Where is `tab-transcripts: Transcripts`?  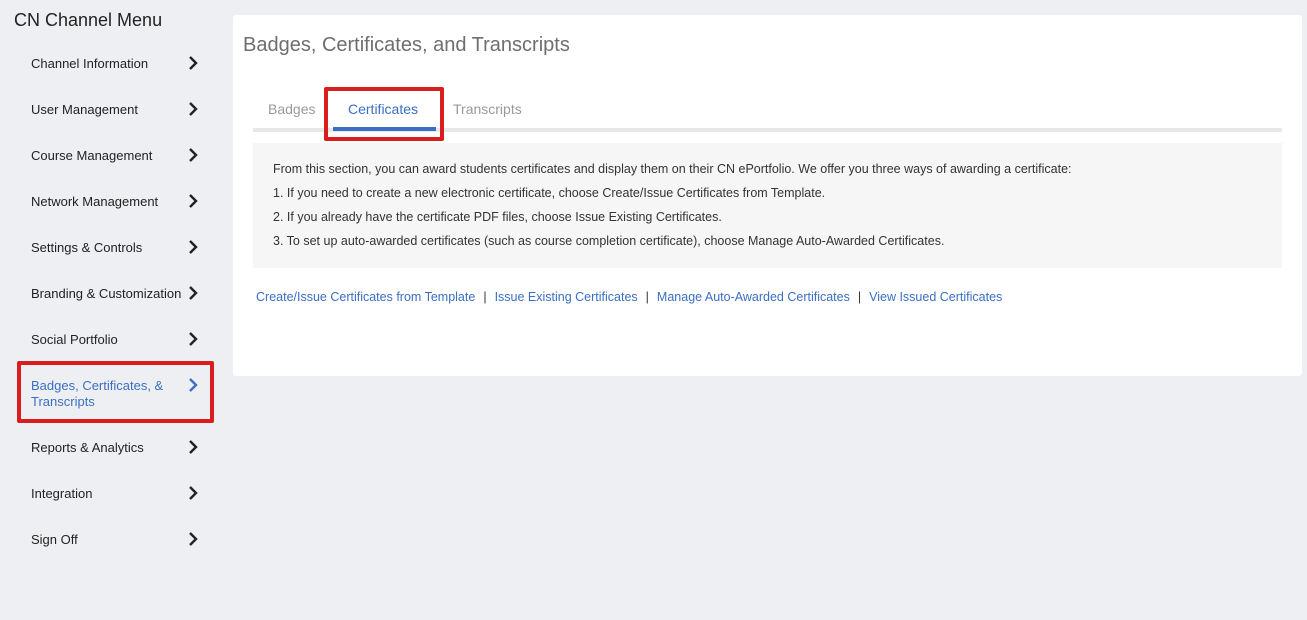 tab-transcripts: Transcripts is located at coordinates (487, 109).